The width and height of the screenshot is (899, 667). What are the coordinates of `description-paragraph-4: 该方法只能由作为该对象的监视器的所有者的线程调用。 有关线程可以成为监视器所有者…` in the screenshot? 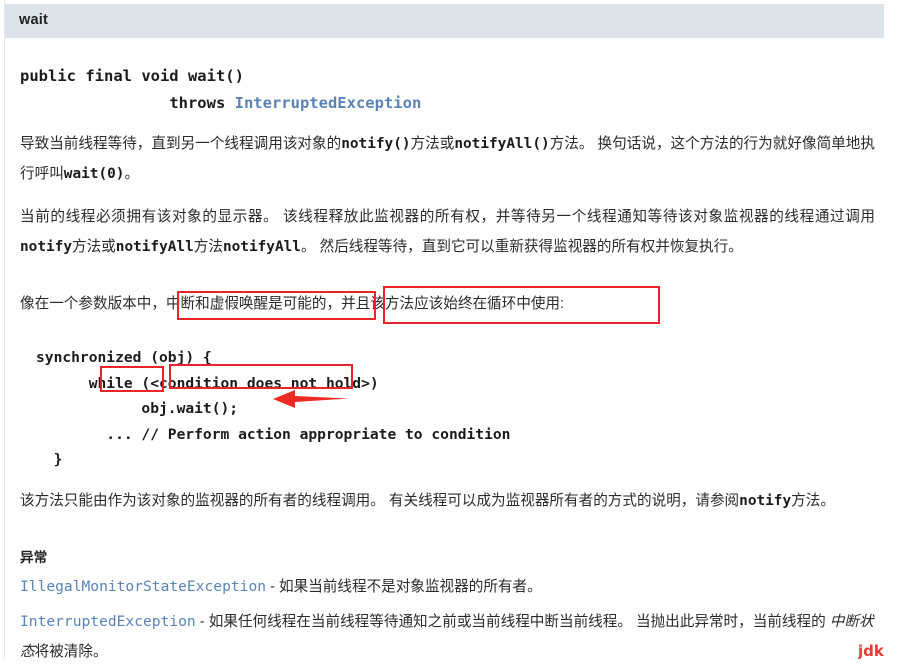 It's located at (447, 501).